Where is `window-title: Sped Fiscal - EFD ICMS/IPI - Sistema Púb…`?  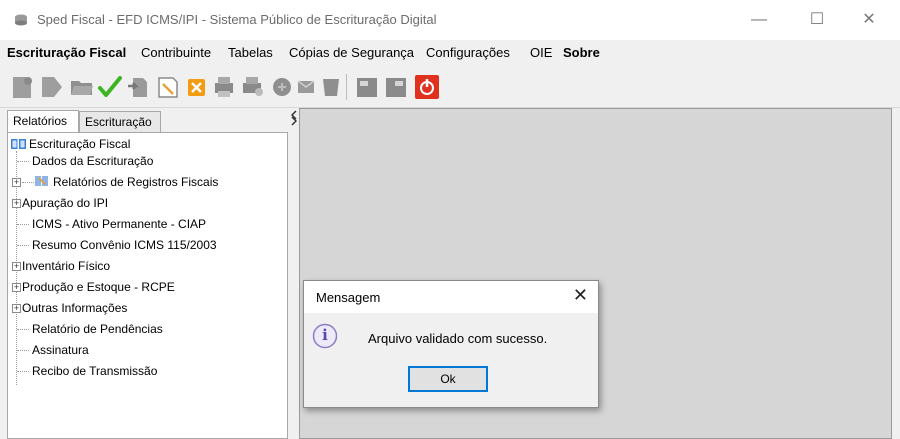
window-title: Sped Fiscal - EFD ICMS/IPI - Sistema Púb… is located at coordinates (237, 19).